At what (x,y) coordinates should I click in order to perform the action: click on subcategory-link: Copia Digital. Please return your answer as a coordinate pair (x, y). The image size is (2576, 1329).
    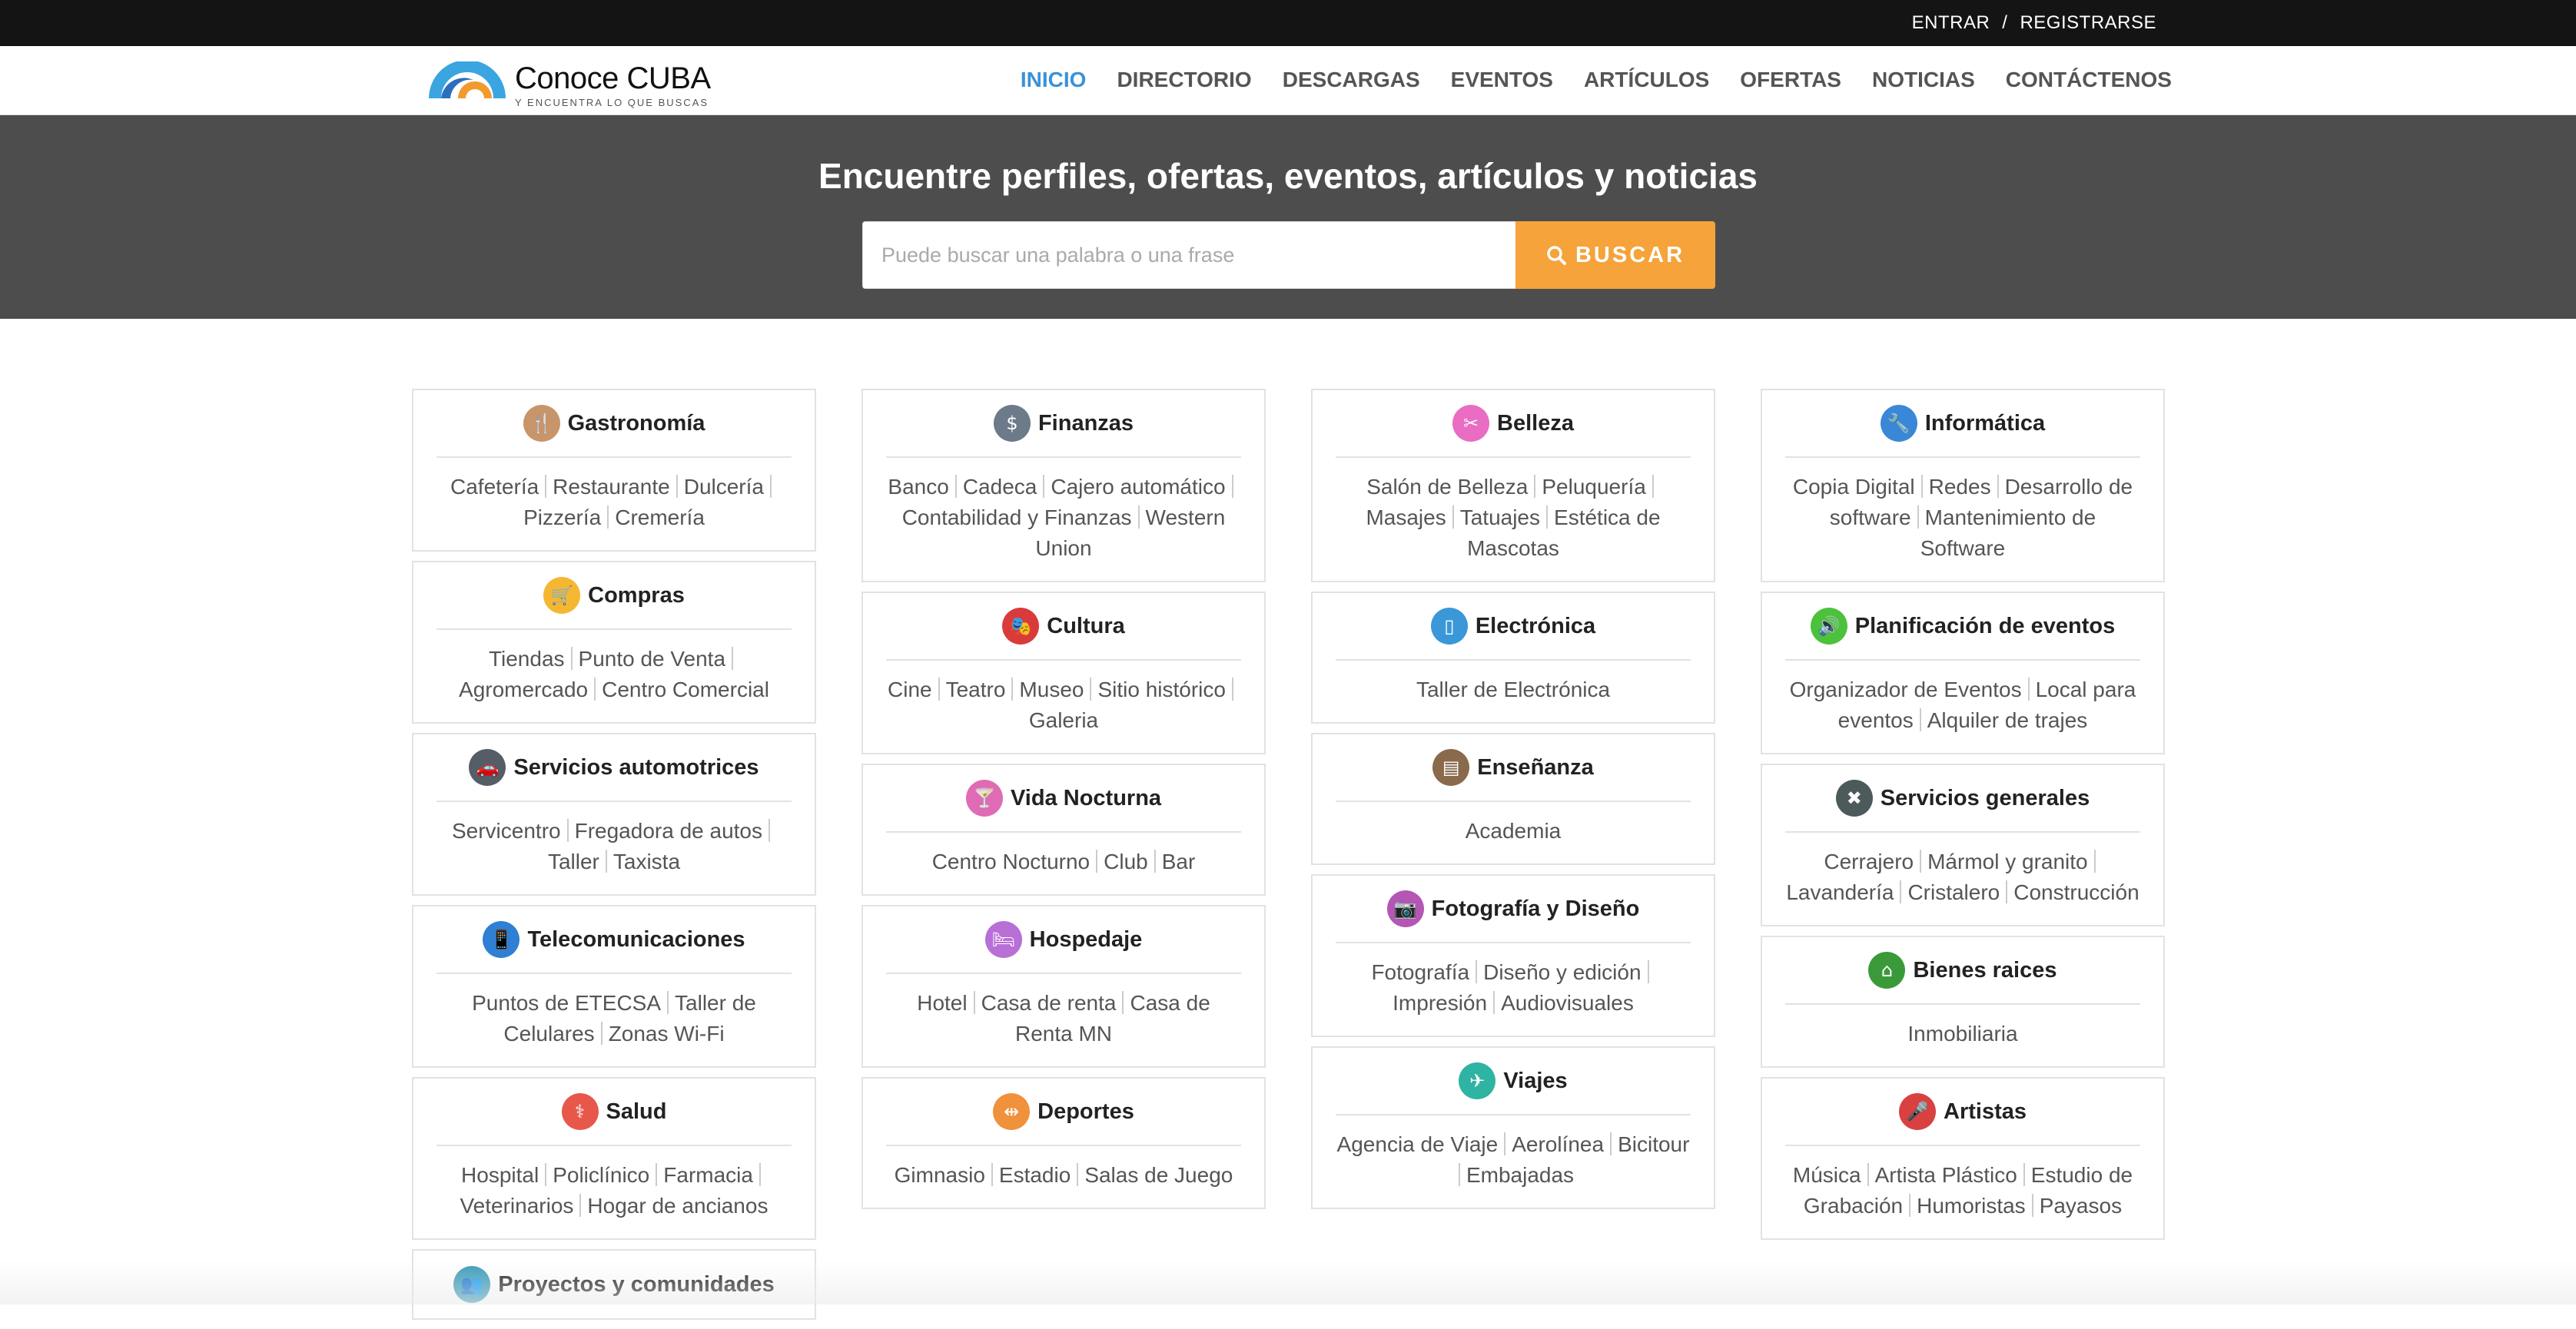
    Looking at the image, I should click on (1854, 487).